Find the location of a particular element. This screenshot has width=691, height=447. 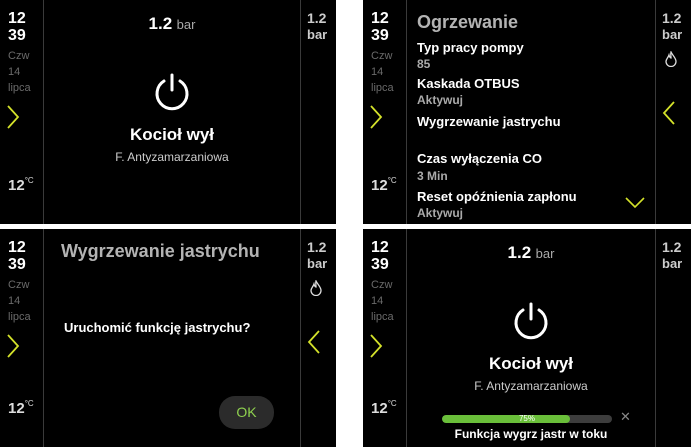

progress-text: Funkcja wygrz jastr w toku is located at coordinates (531, 434).